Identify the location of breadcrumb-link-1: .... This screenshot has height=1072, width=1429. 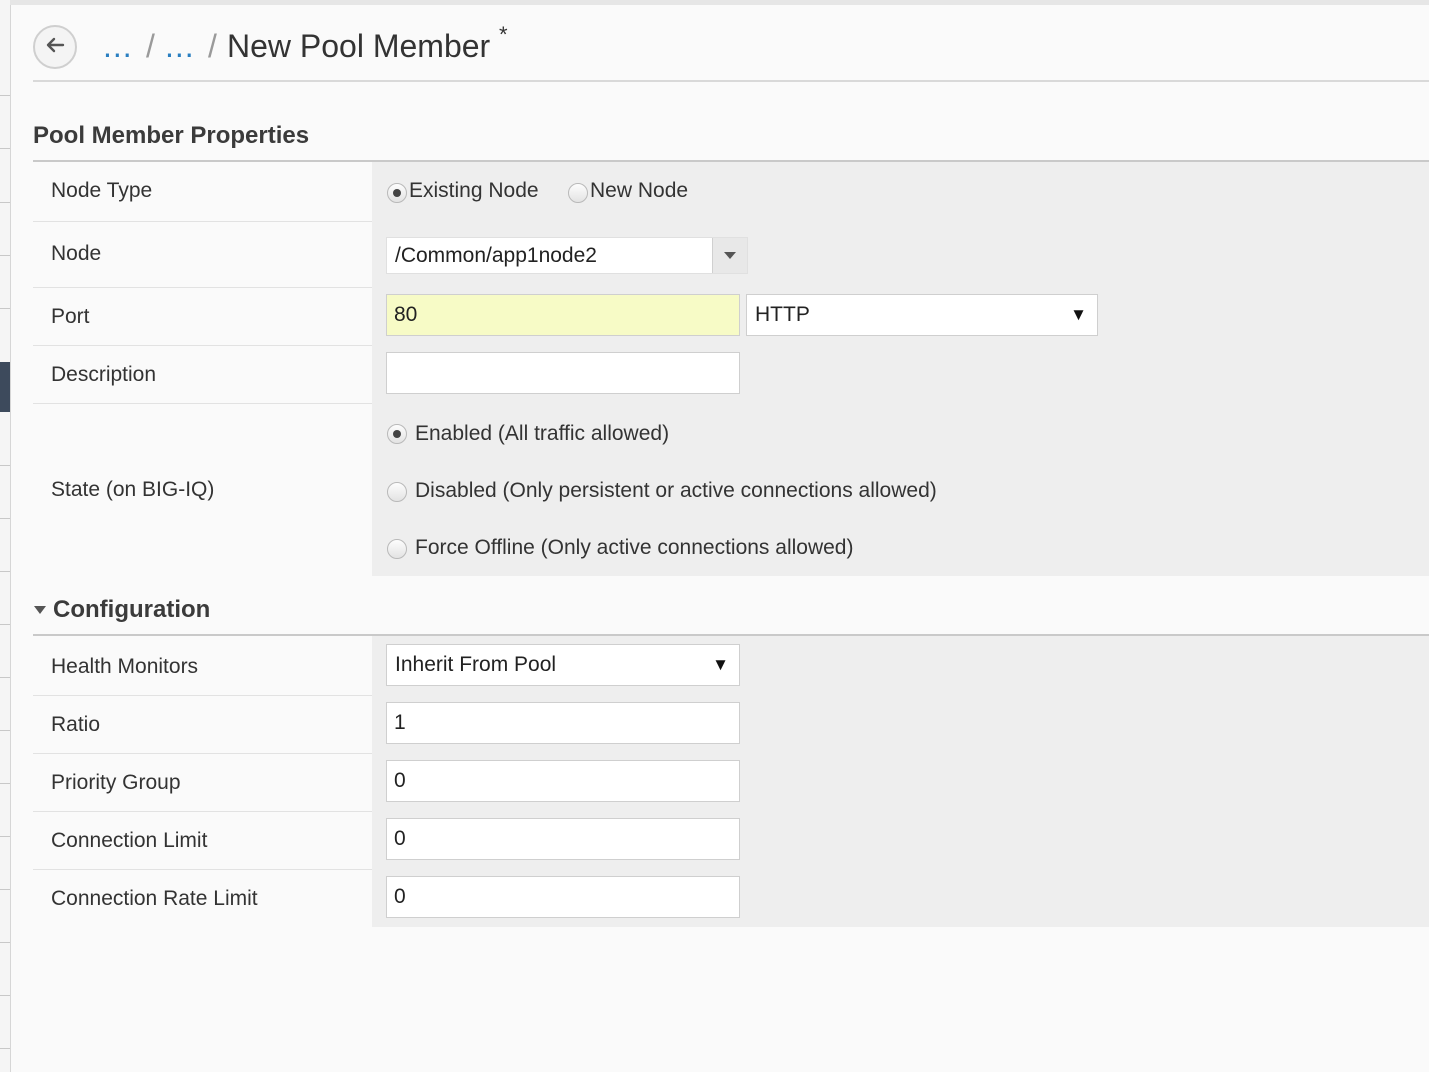
(118, 46).